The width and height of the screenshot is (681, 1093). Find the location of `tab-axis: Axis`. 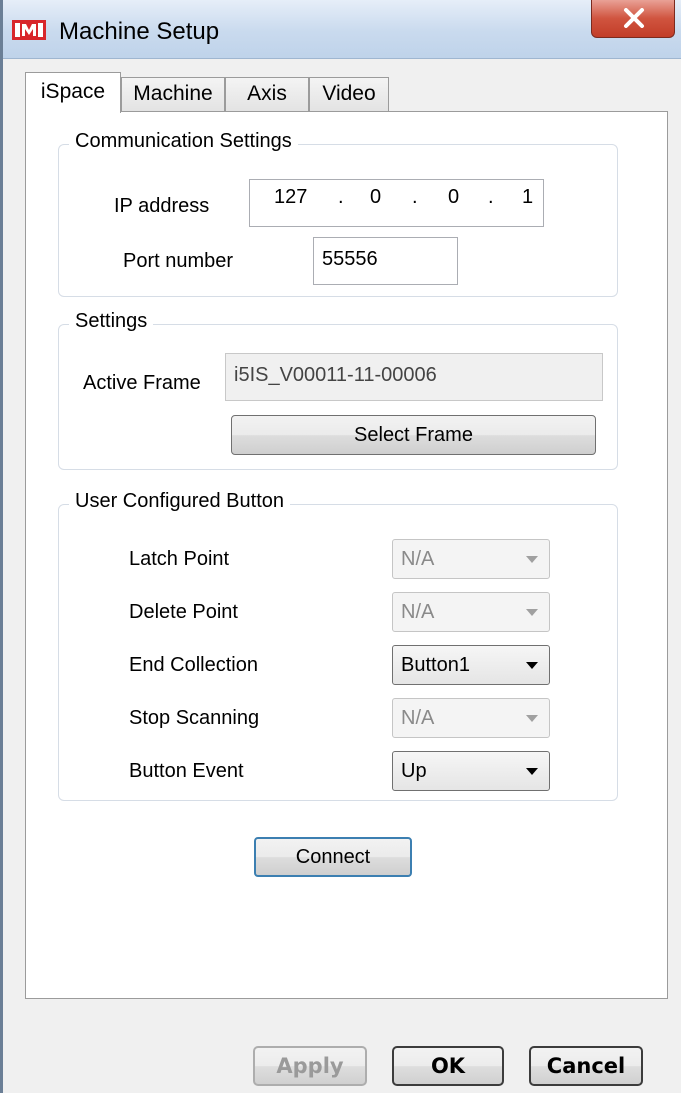

tab-axis: Axis is located at coordinates (267, 94).